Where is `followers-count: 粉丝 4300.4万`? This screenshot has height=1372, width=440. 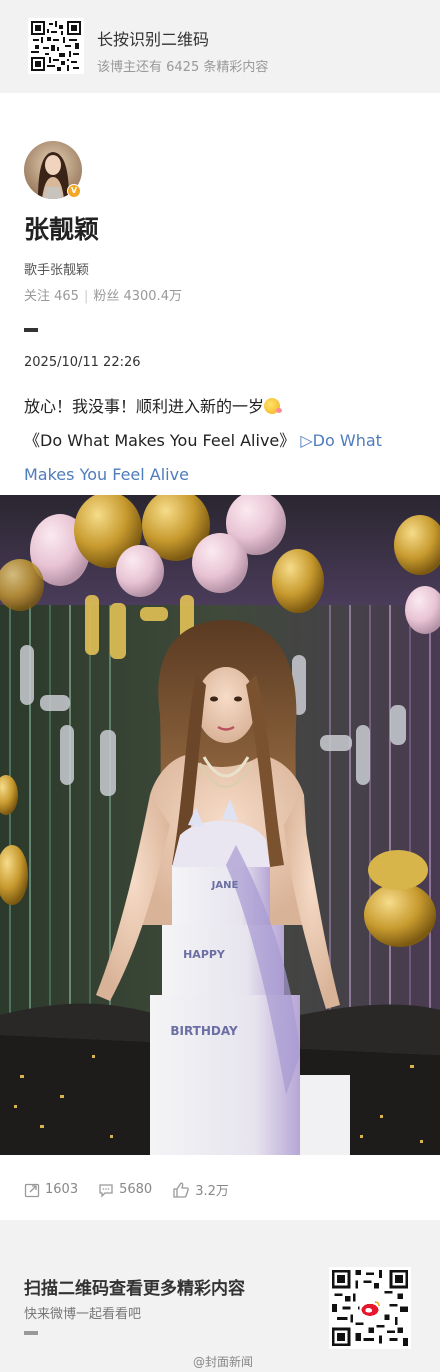
followers-count: 粉丝 4300.4万 is located at coordinates (137, 296).